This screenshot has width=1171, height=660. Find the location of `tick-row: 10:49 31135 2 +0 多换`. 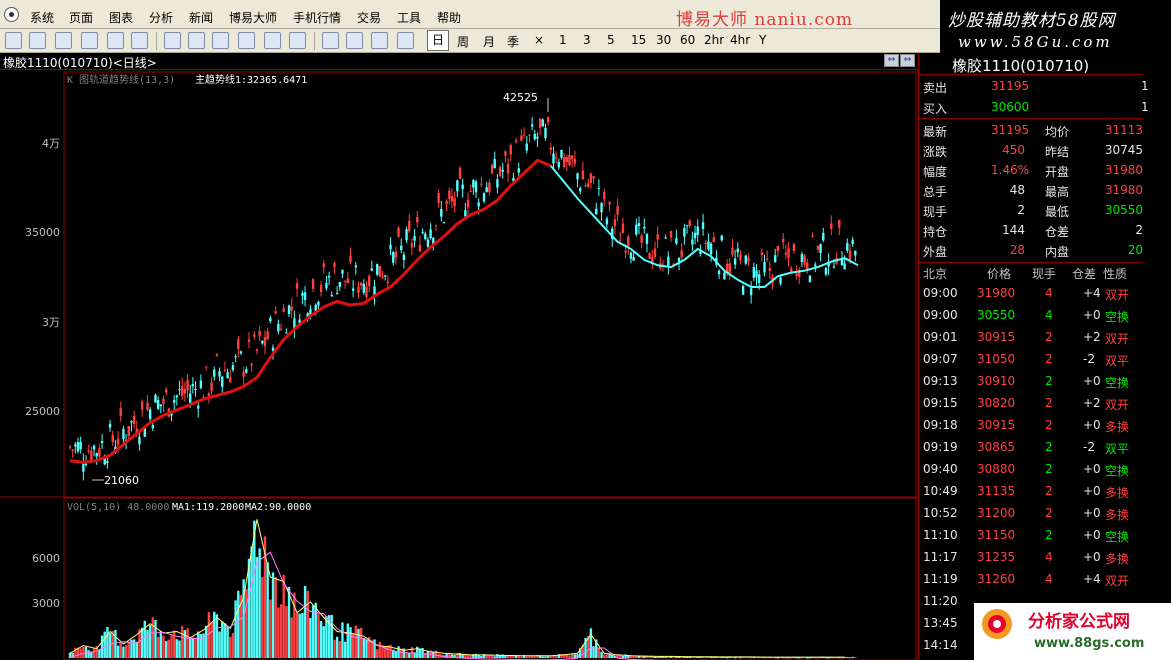

tick-row: 10:49 31135 2 +0 多换 is located at coordinates (1041, 491).